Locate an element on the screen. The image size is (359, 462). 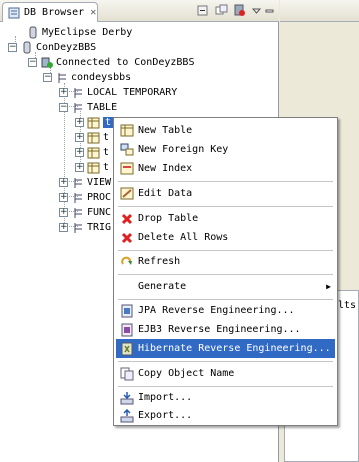
tree-node-function: + FUNC is located at coordinates (85, 212).